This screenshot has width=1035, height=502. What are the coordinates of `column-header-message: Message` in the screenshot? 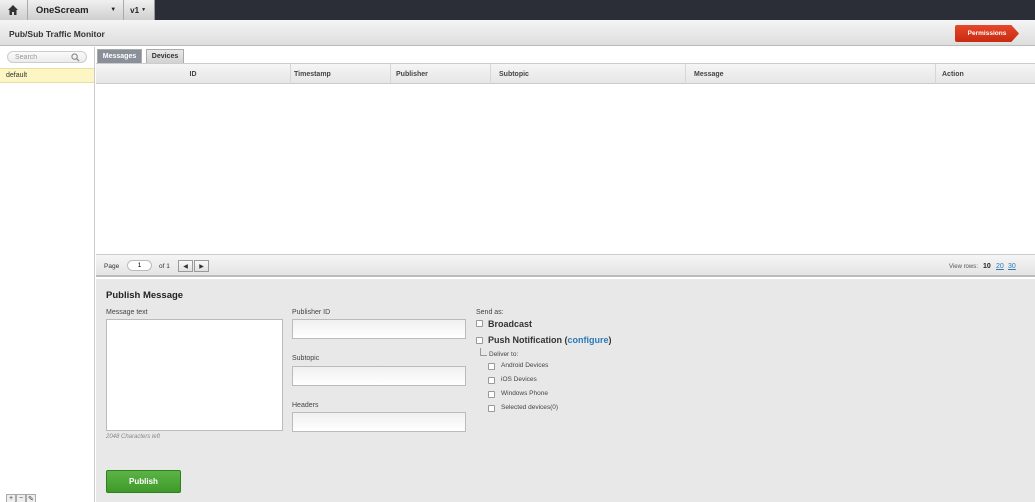 It's located at (811, 74).